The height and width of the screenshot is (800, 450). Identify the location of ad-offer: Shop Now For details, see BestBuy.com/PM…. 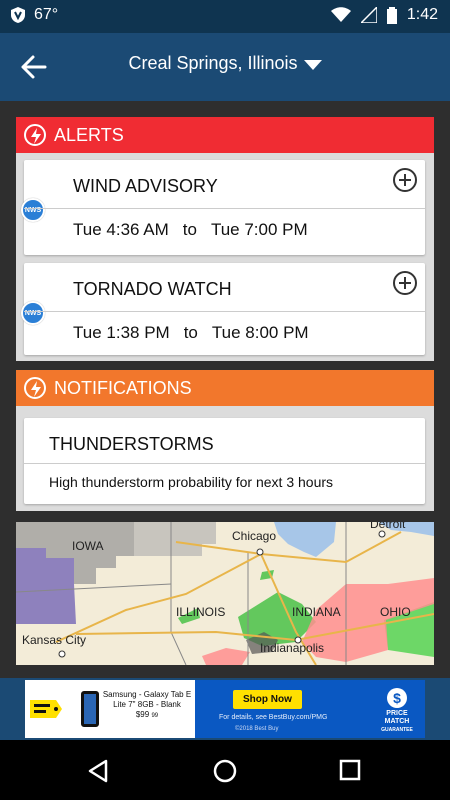
(310, 709).